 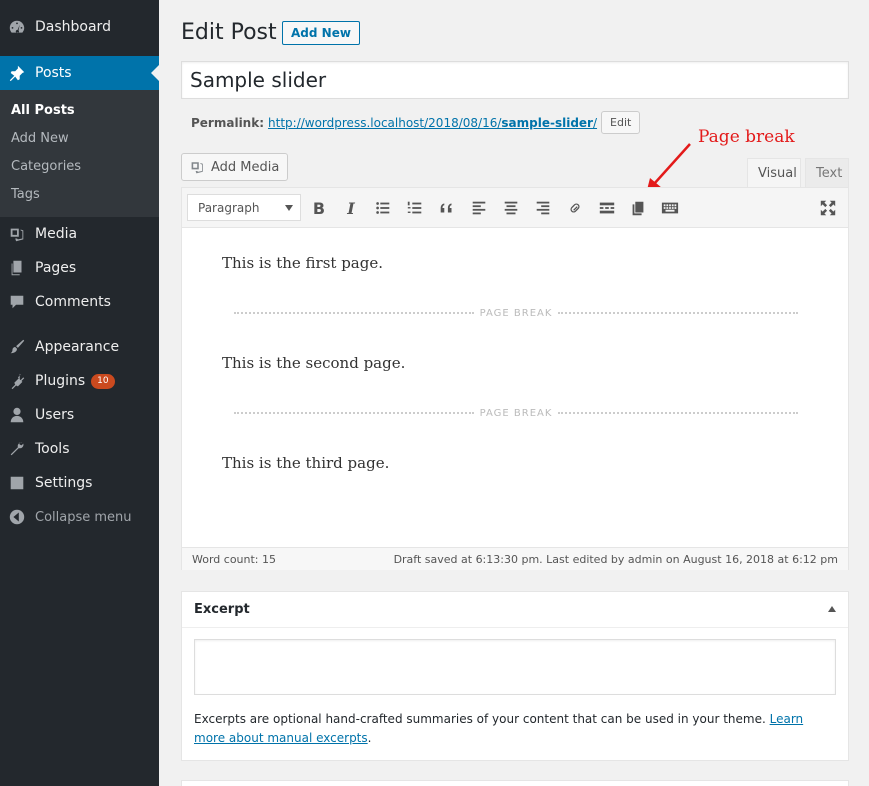 What do you see at coordinates (306, 463) in the screenshot?
I see `content-paragraph: This is the third page.` at bounding box center [306, 463].